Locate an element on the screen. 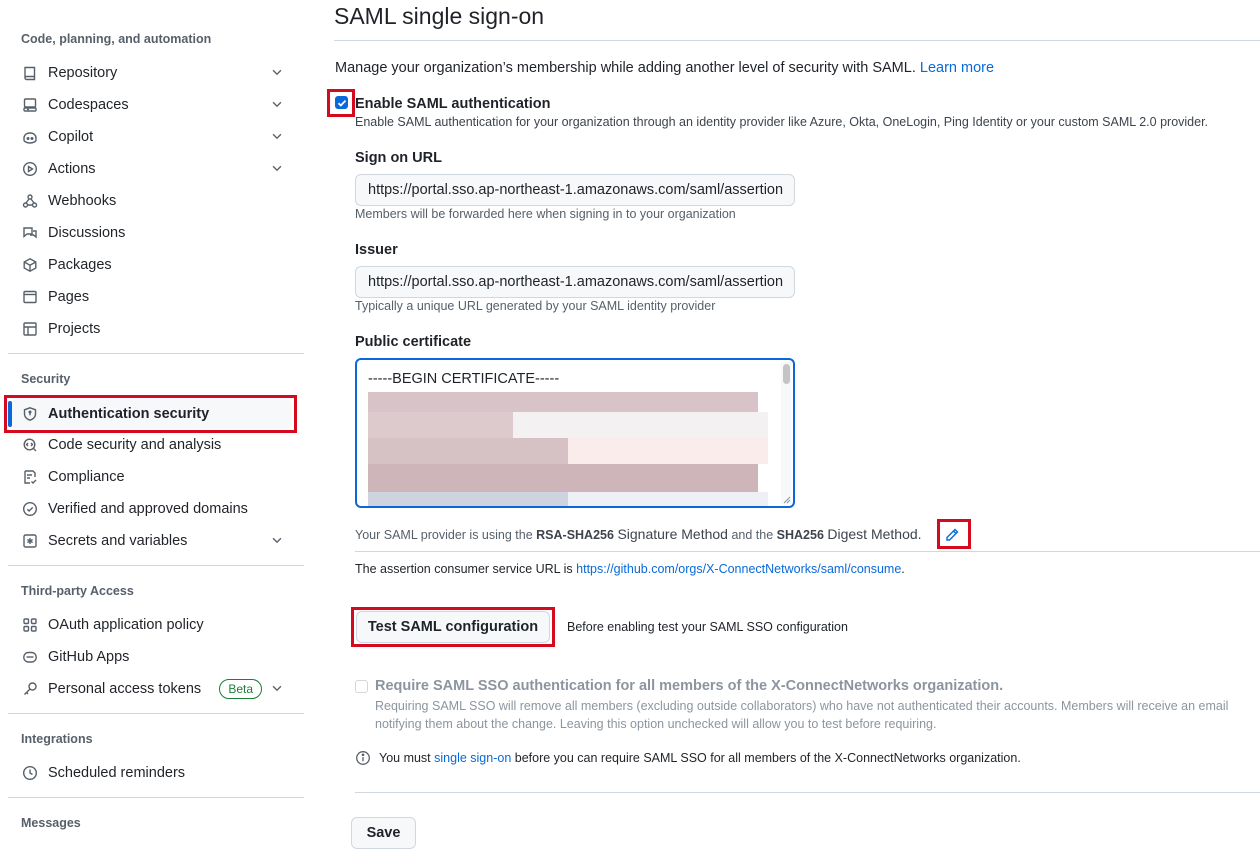 Image resolution: width=1260 pixels, height=854 pixels. public-certificate-textarea: -----BEGIN CERTIFICATE----- is located at coordinates (575, 433).